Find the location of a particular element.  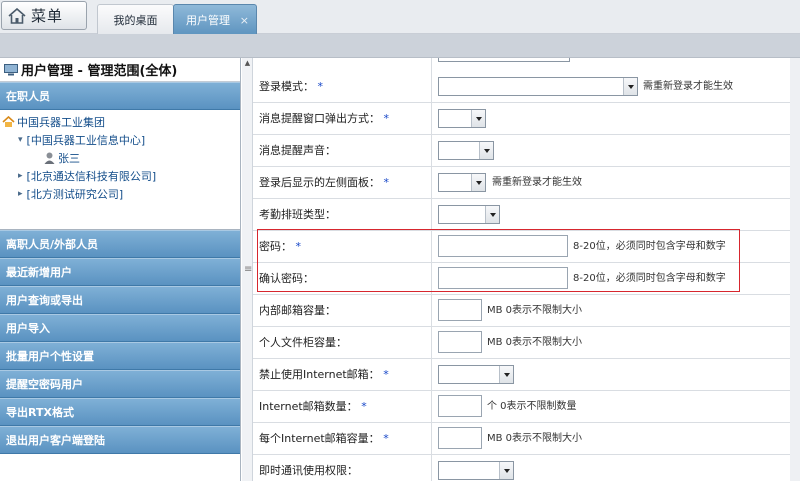

form-scrollbar is located at coordinates (795, 269).